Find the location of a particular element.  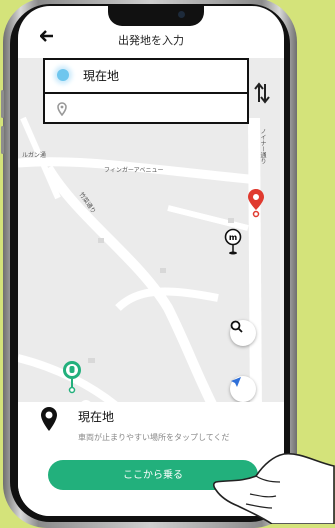

metro-pin-icon: m is located at coordinates (233, 242).